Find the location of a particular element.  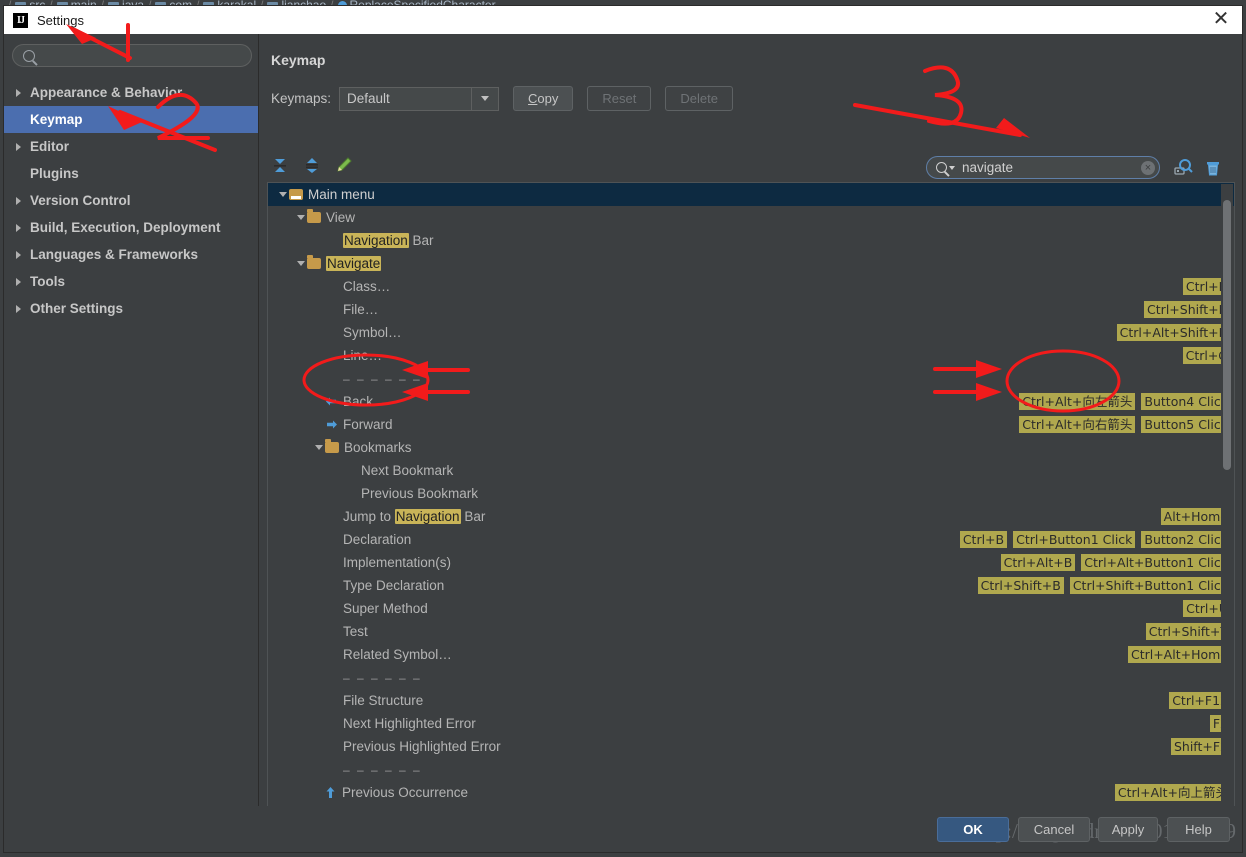

tree-row-label: Bookmarks is located at coordinates (378, 447).